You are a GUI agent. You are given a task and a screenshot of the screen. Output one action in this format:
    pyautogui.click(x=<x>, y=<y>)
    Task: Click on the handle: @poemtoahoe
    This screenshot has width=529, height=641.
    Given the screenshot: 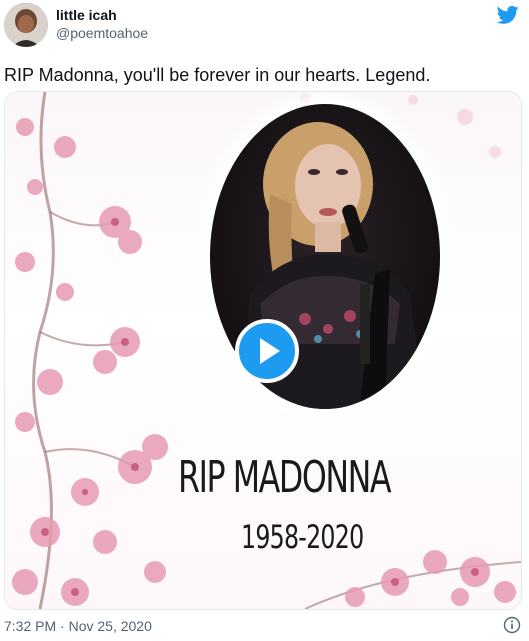 What is the action you would take?
    pyautogui.click(x=102, y=33)
    